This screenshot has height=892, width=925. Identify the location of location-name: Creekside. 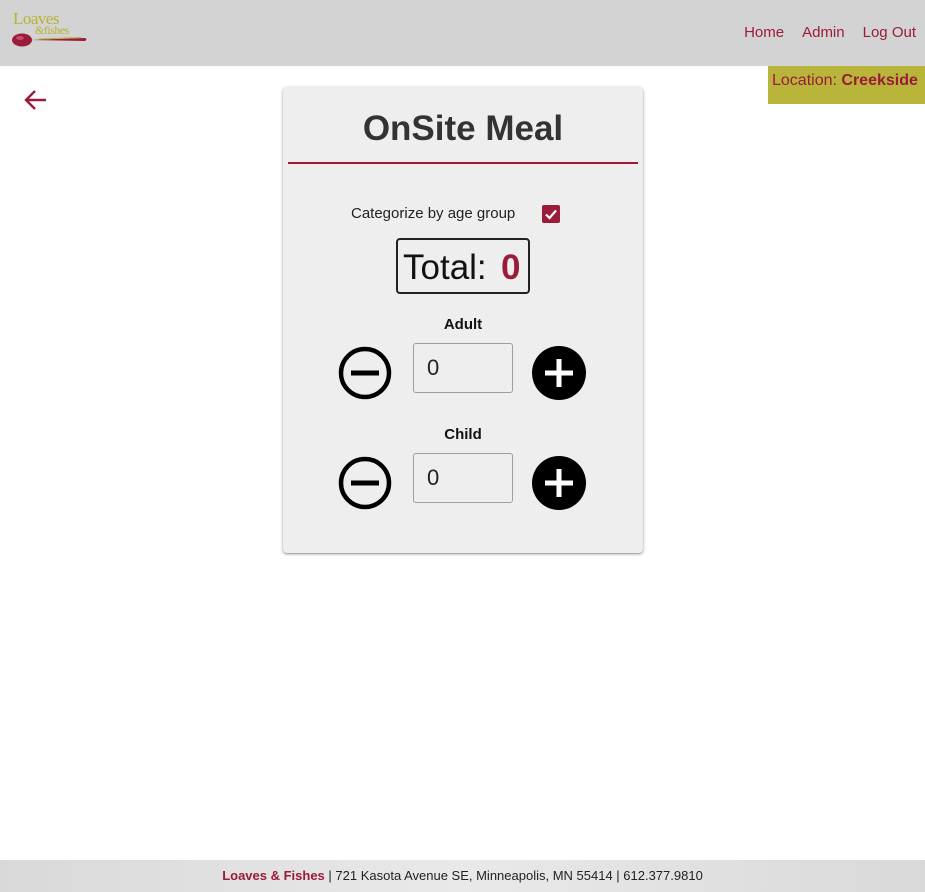
(879, 80).